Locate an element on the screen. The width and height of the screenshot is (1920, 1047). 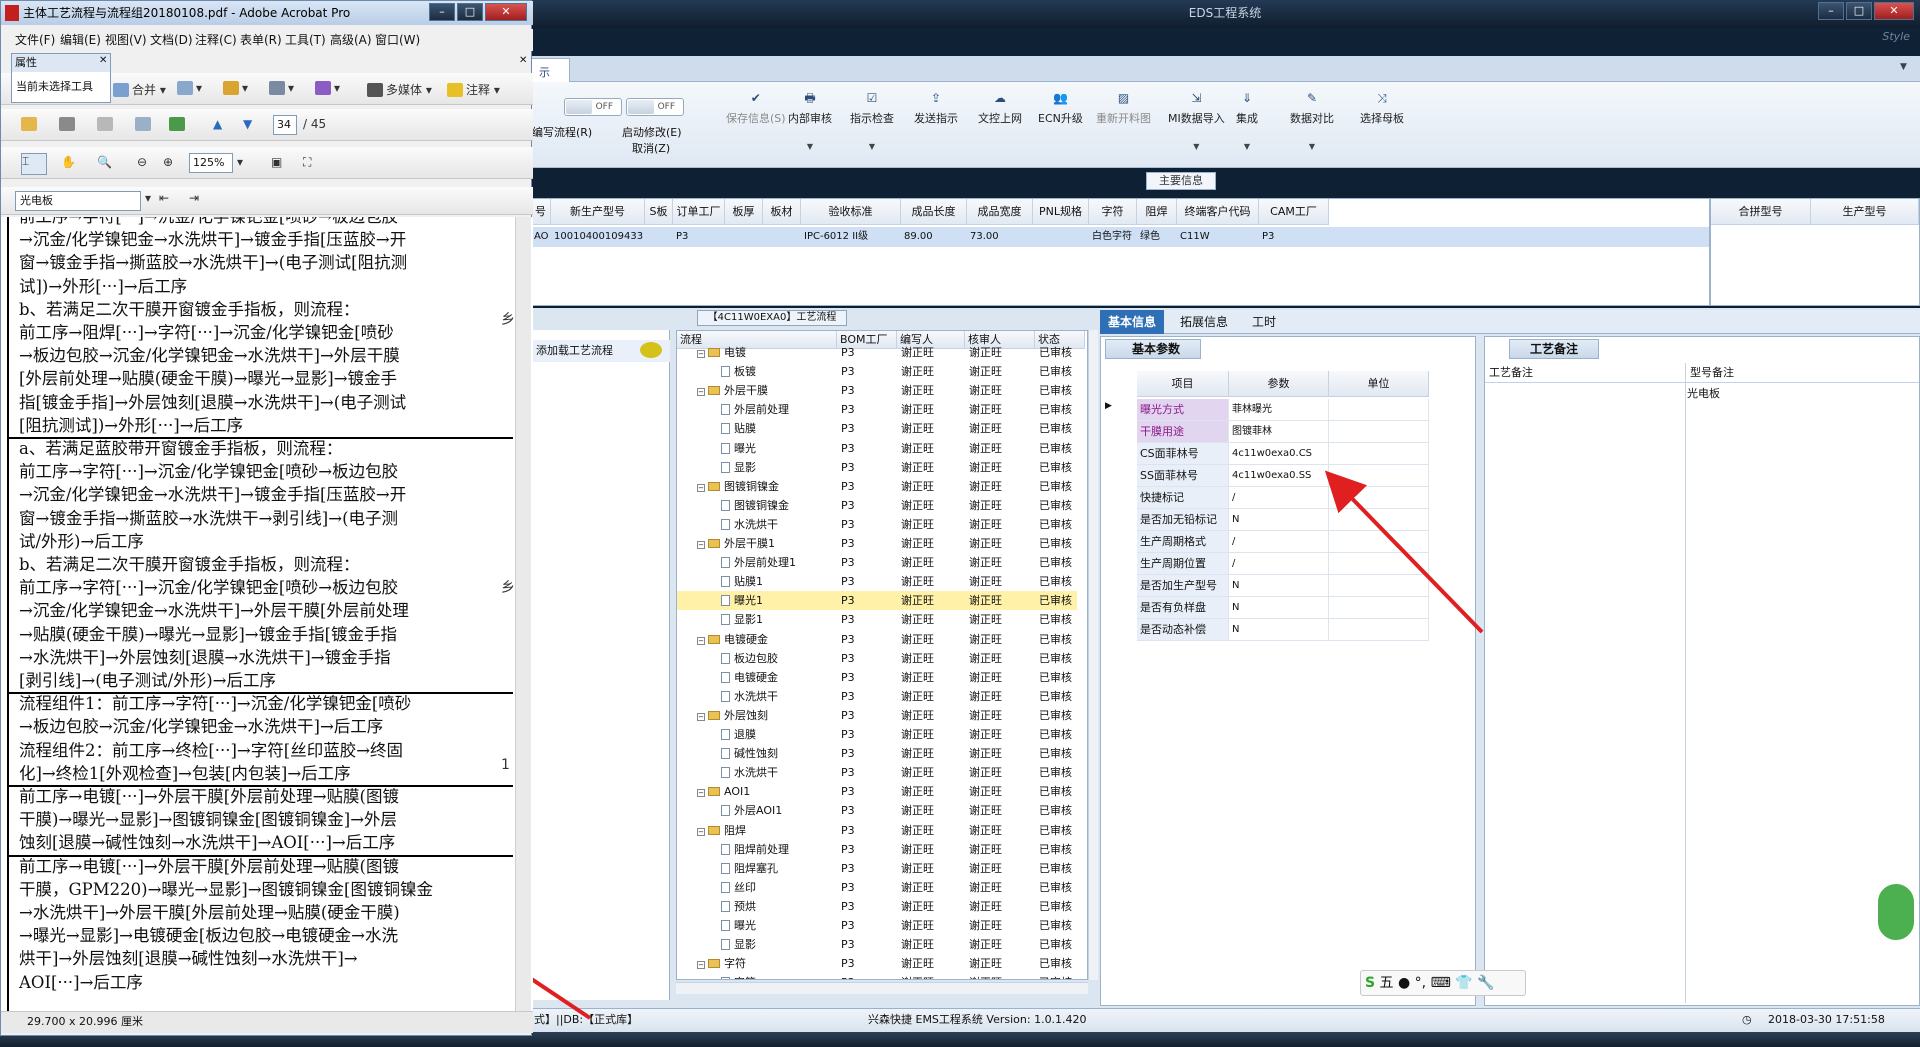
secure-button: ▾ is located at coordinates (235, 88).